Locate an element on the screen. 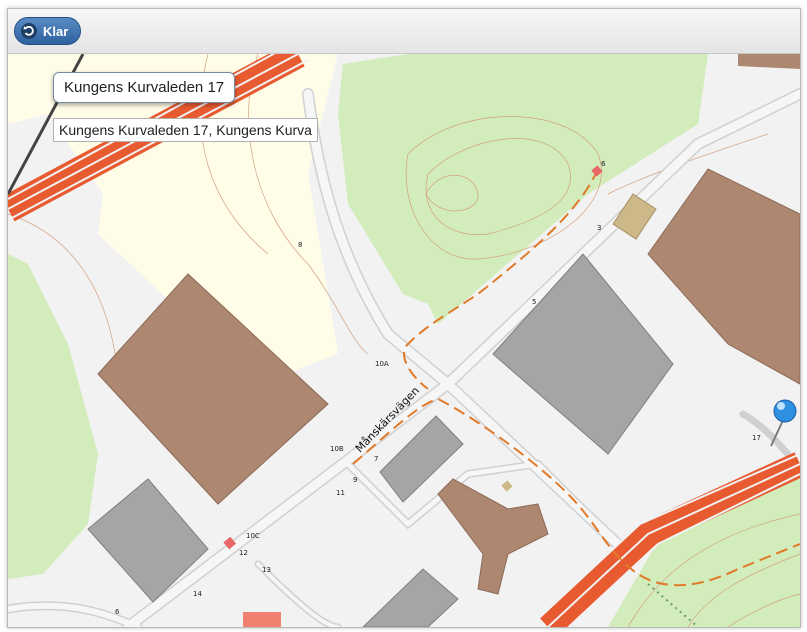  house-number-7: 7 is located at coordinates (376, 459).